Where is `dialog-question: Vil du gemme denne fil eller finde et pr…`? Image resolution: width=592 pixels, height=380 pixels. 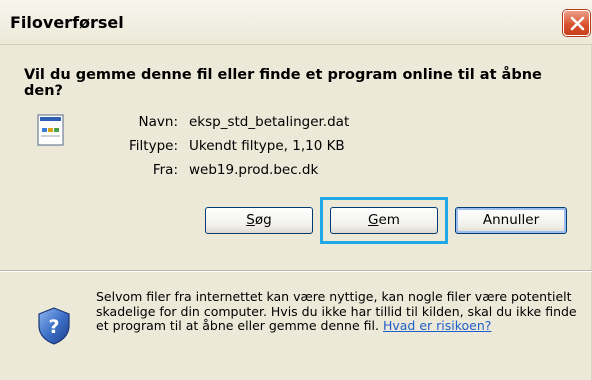 dialog-question: Vil du gemme denne fil eller finde et pr… is located at coordinates (283, 83).